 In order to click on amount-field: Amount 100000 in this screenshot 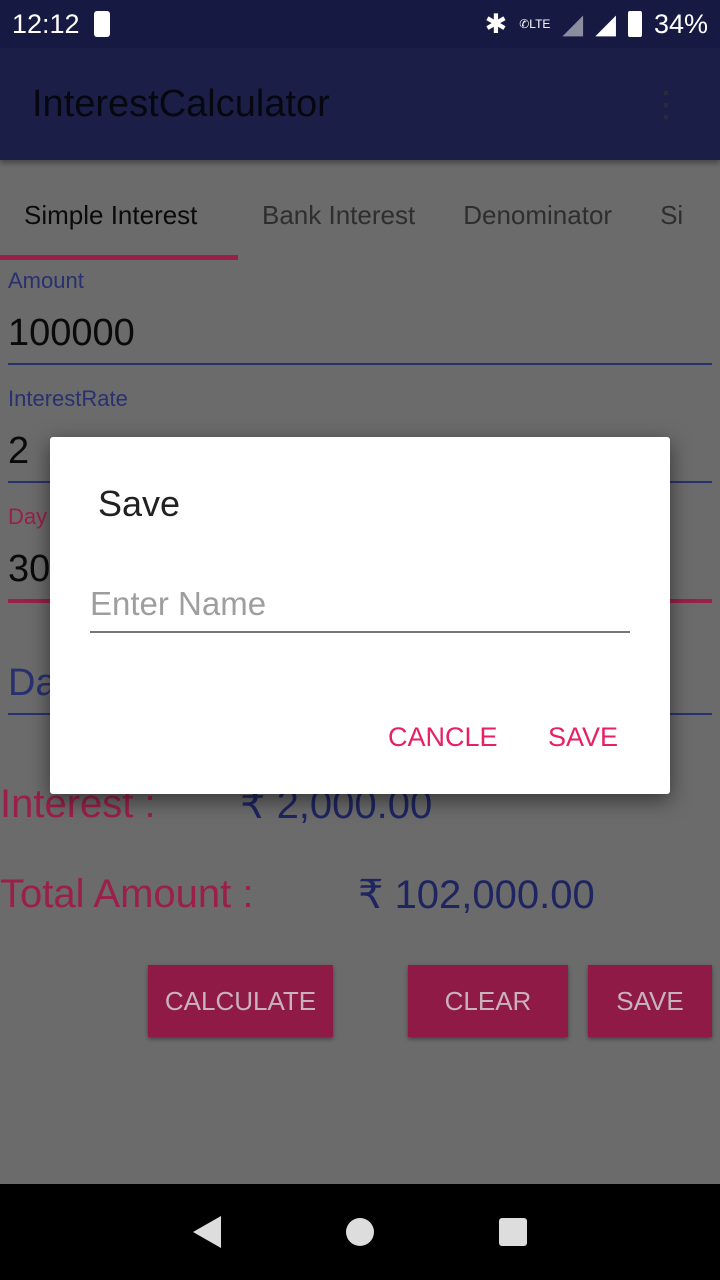, I will do `click(360, 316)`.